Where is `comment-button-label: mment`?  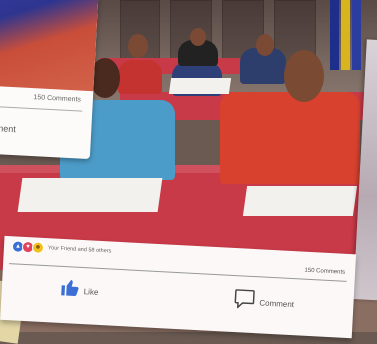
comment-button-label: mment is located at coordinates (8, 128).